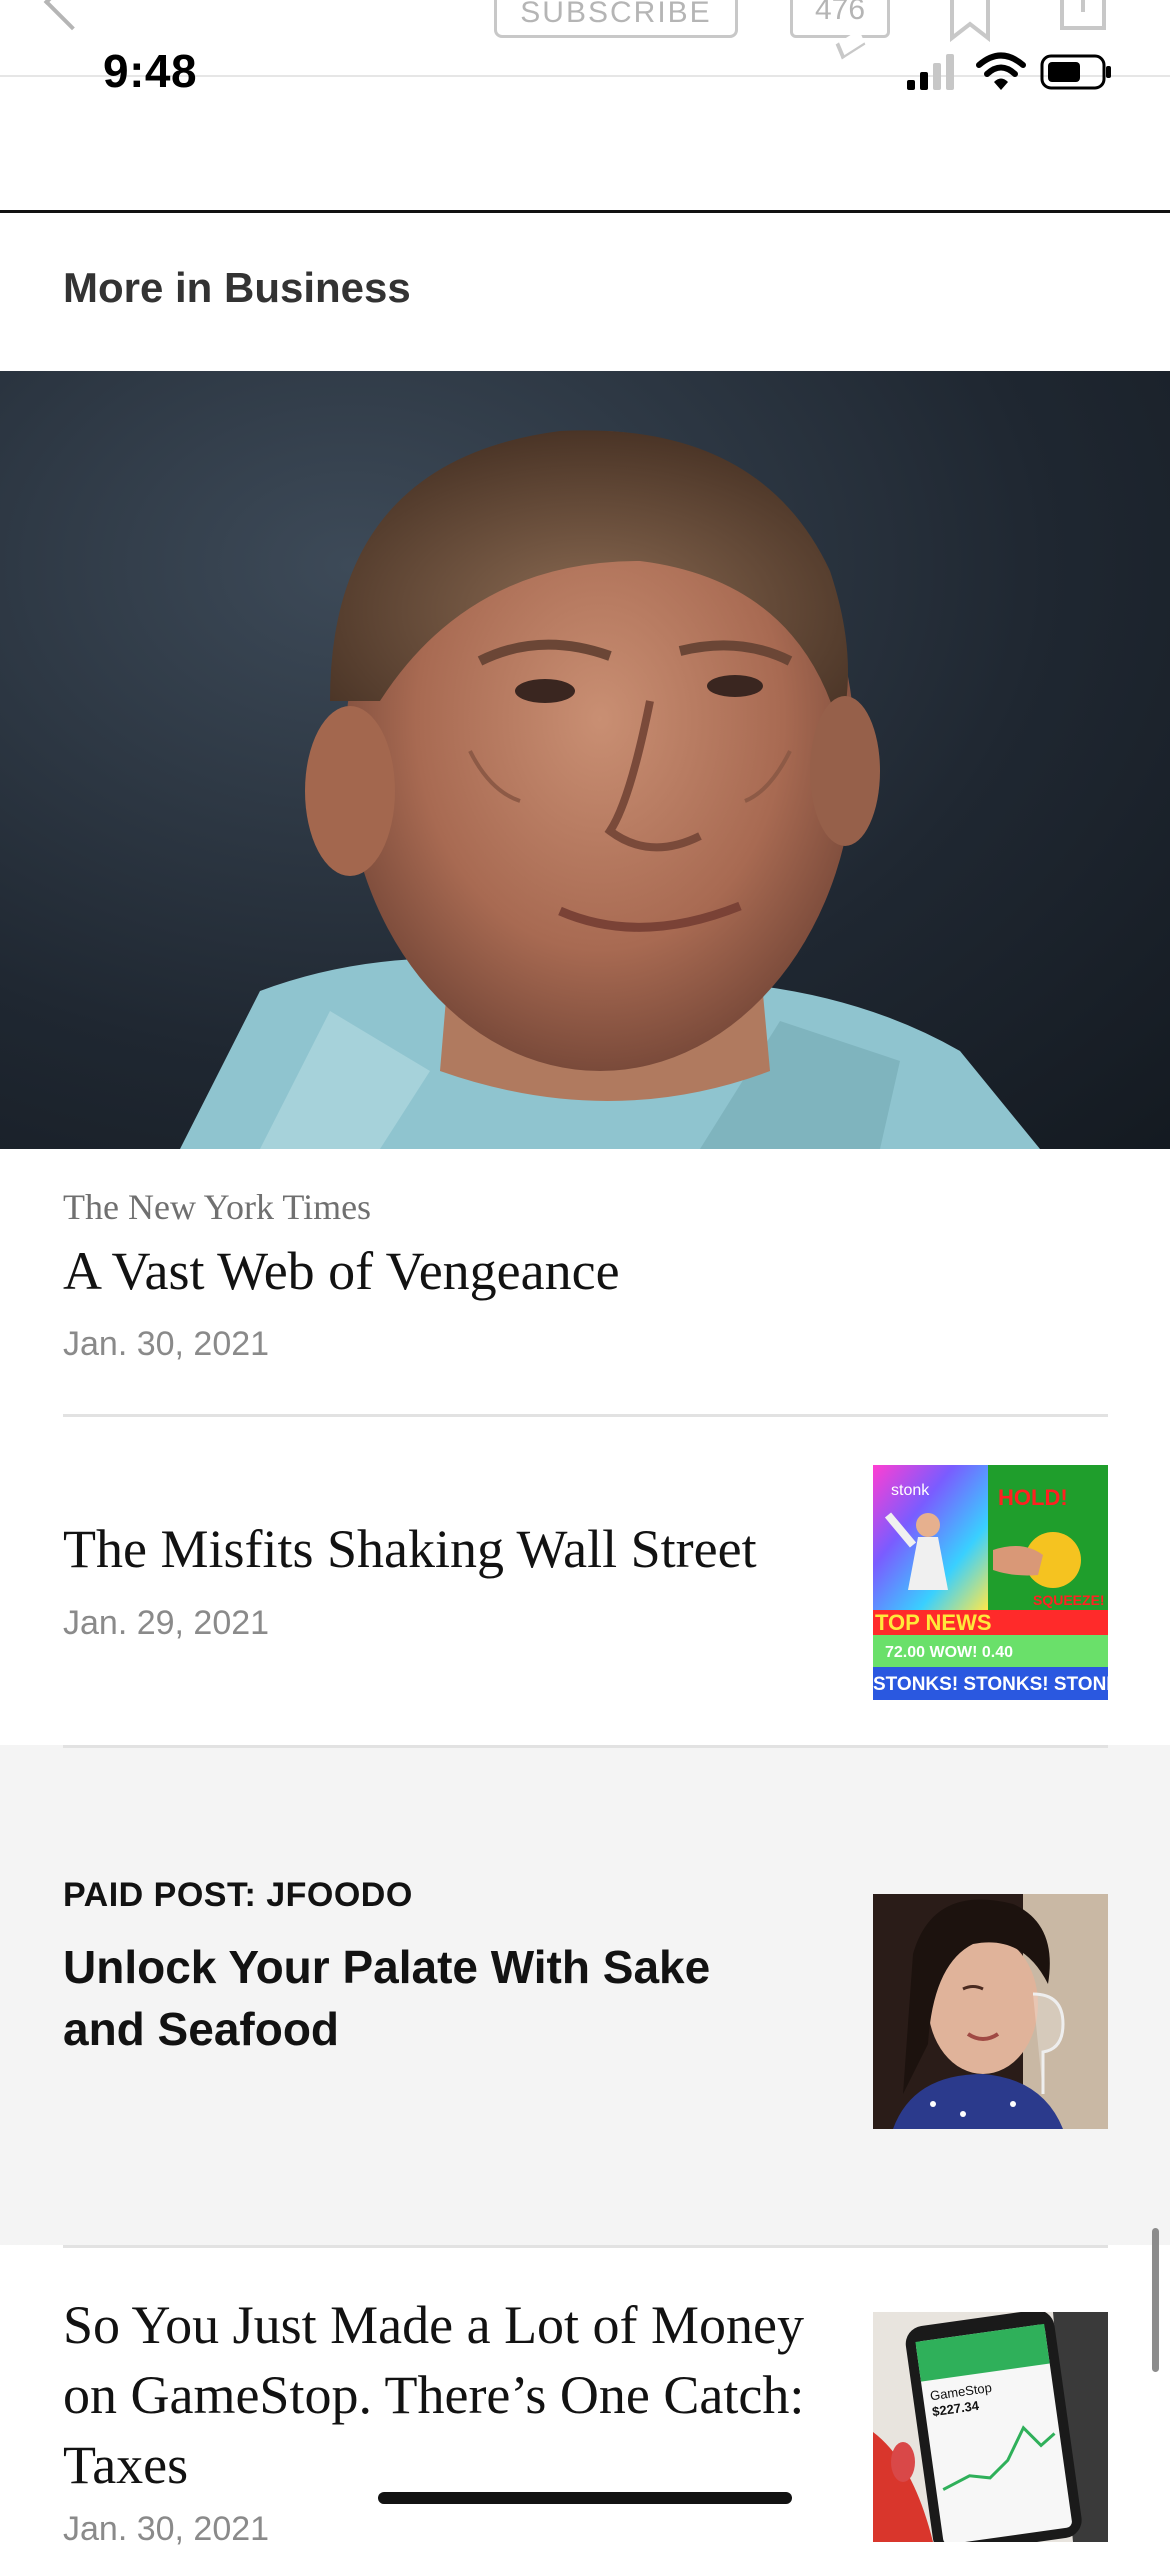 The image size is (1170, 2549). Describe the element at coordinates (1069, 1600) in the screenshot. I see `thumb-text-squeeze: SQUEEZE!` at that location.